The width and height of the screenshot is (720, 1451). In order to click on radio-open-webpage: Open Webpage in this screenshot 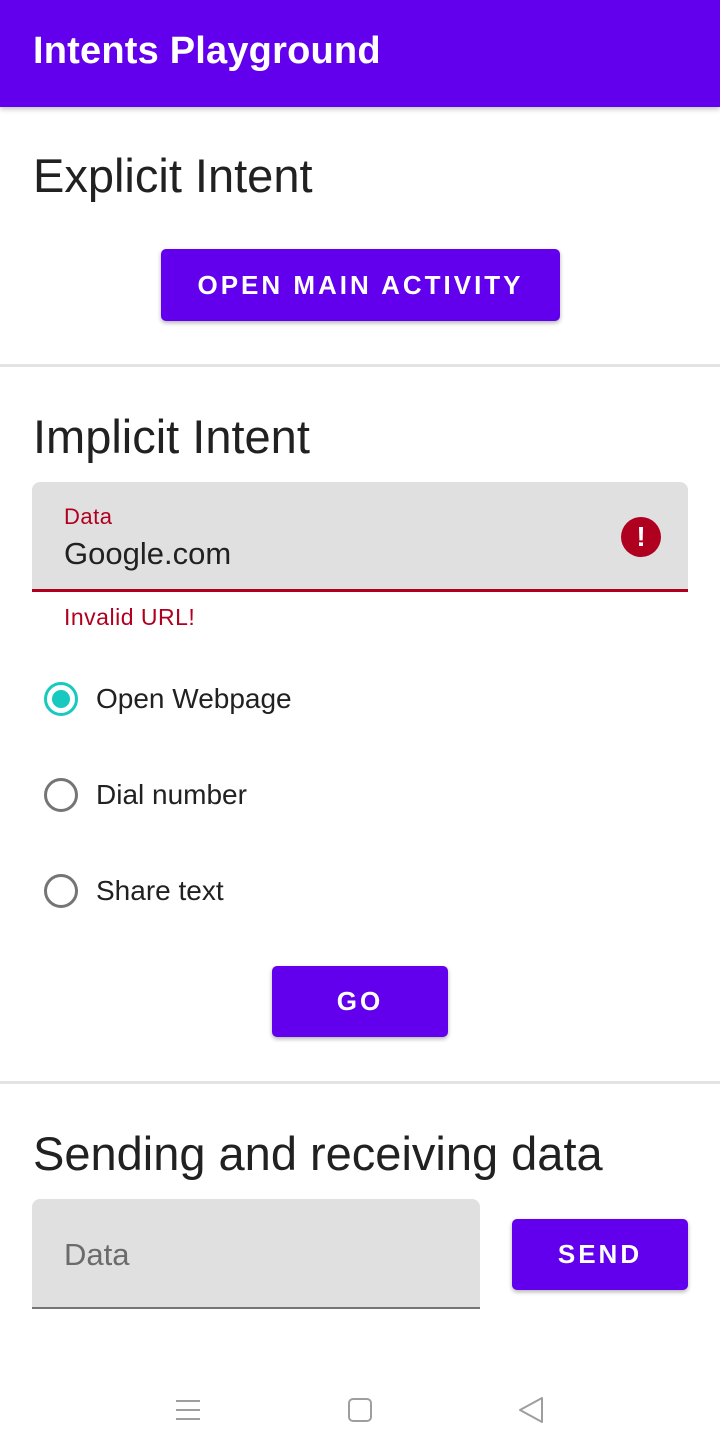, I will do `click(168, 699)`.